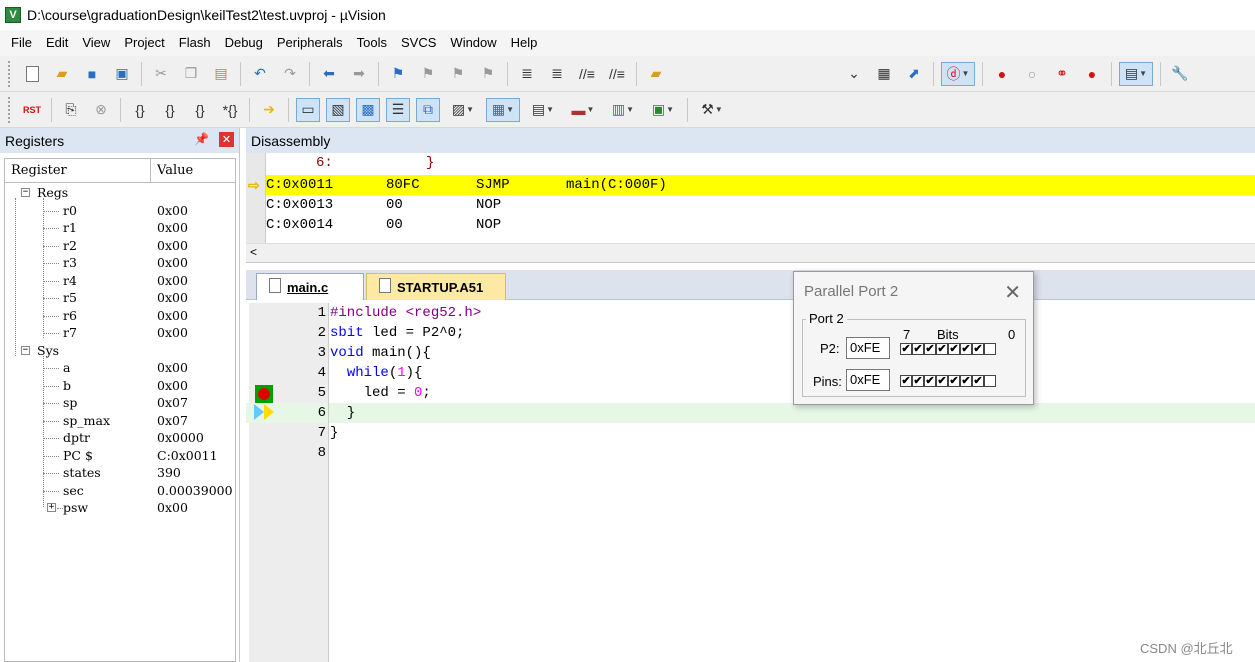 The image size is (1255, 662). What do you see at coordinates (195, 491) in the screenshot?
I see `register-value: 0.00039000` at bounding box center [195, 491].